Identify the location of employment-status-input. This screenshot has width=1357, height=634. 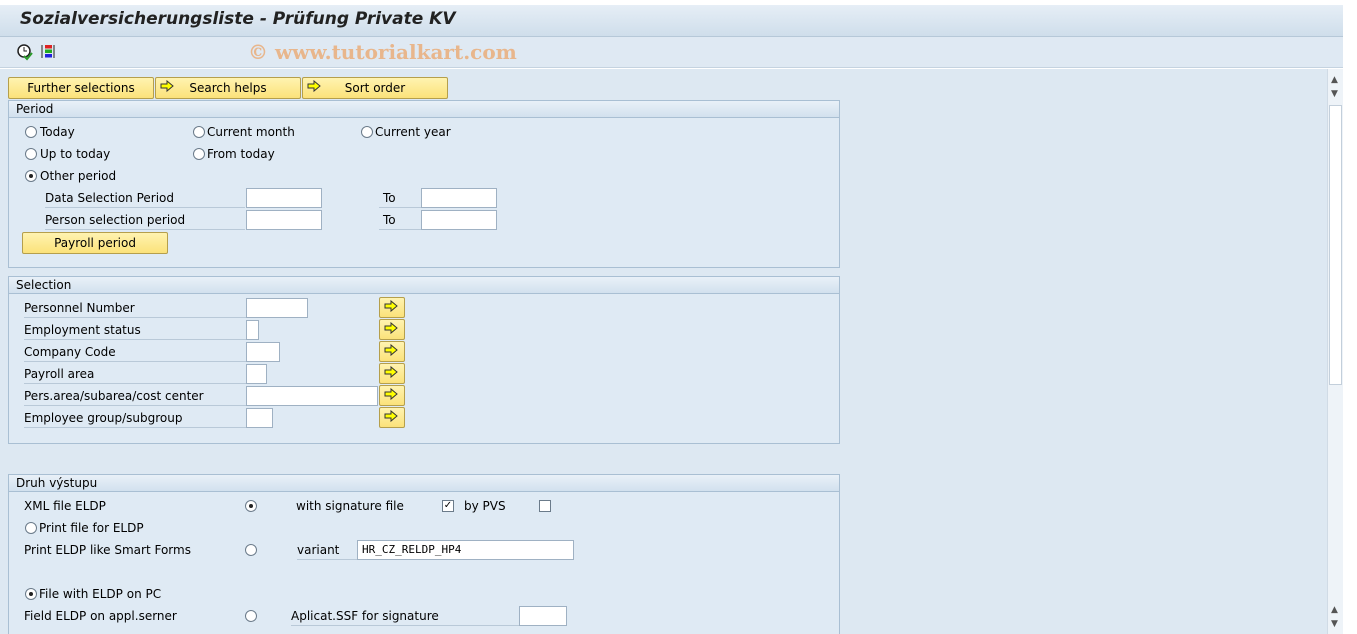
(252, 330).